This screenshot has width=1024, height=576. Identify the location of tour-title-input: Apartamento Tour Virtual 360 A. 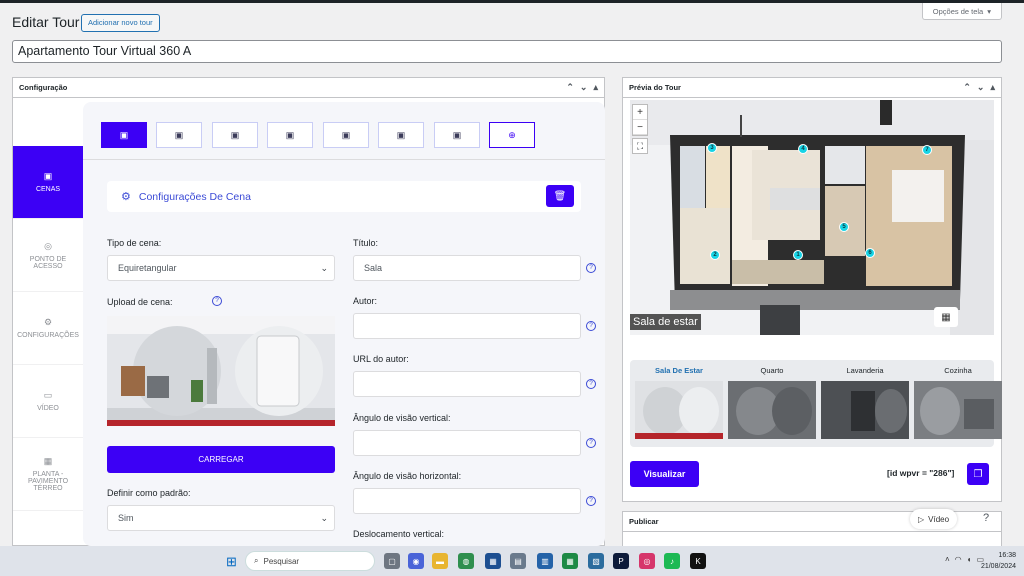
(507, 51).